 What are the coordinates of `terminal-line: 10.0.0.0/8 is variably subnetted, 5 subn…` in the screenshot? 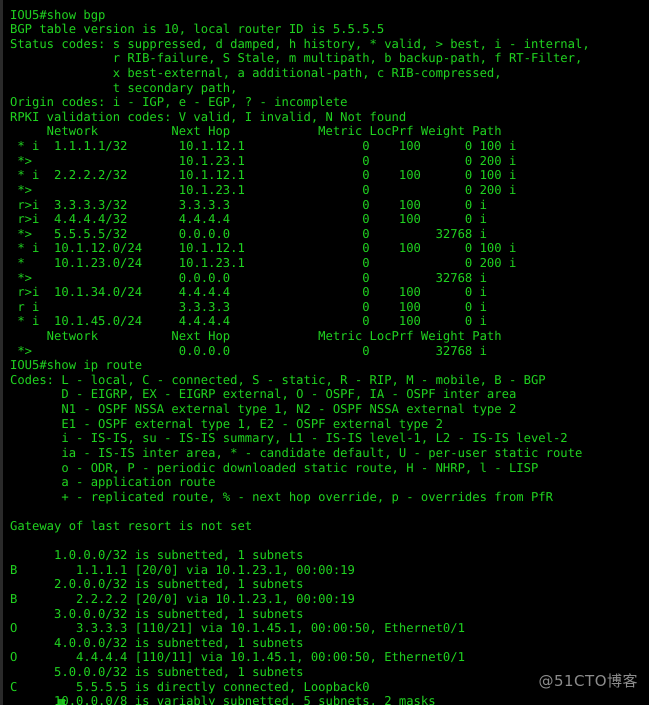 It's located at (223, 699).